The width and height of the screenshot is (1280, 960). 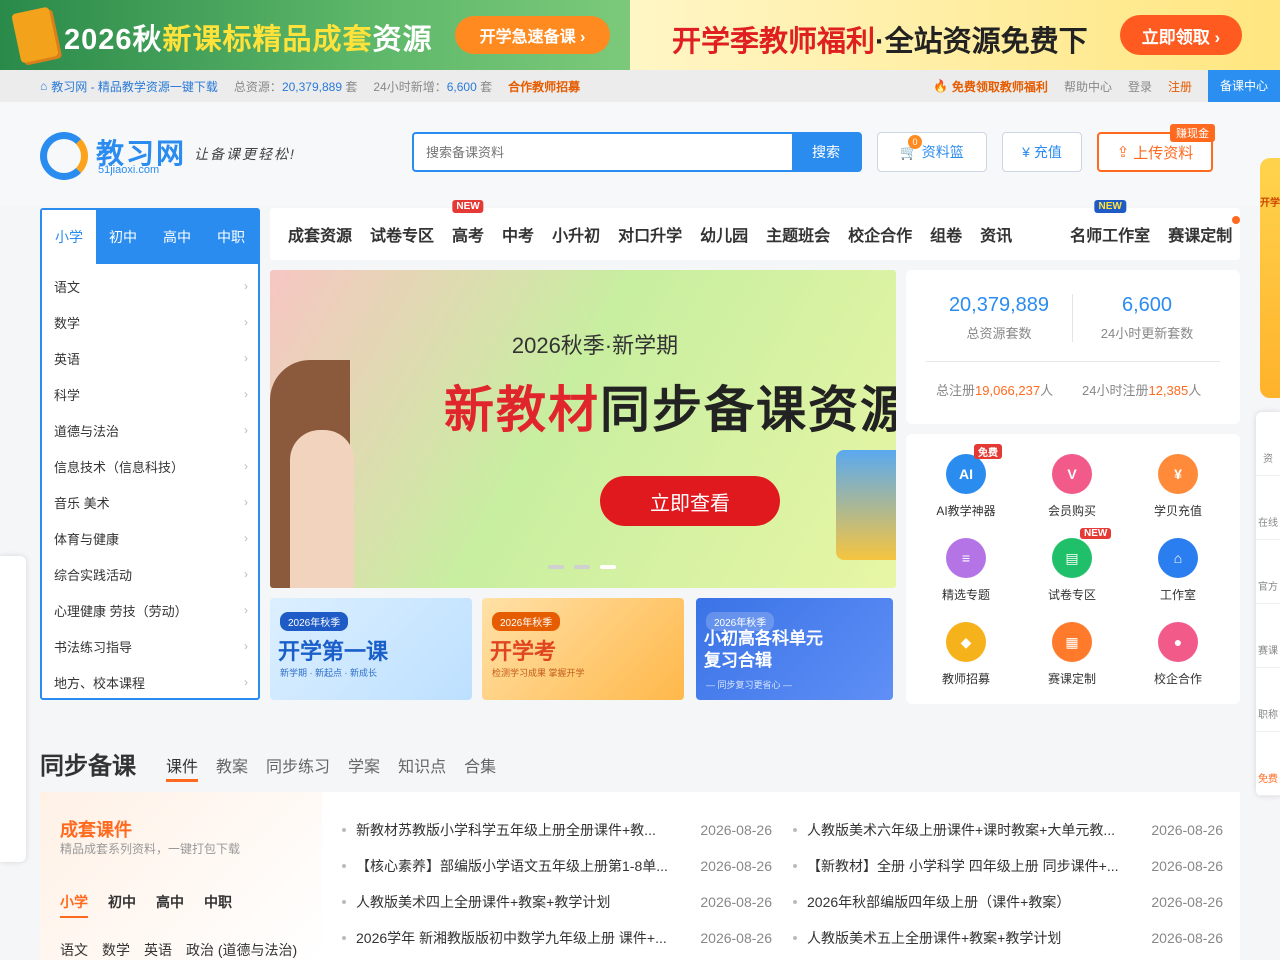 What do you see at coordinates (364, 767) in the screenshot?
I see `tab-study-plan: 学案` at bounding box center [364, 767].